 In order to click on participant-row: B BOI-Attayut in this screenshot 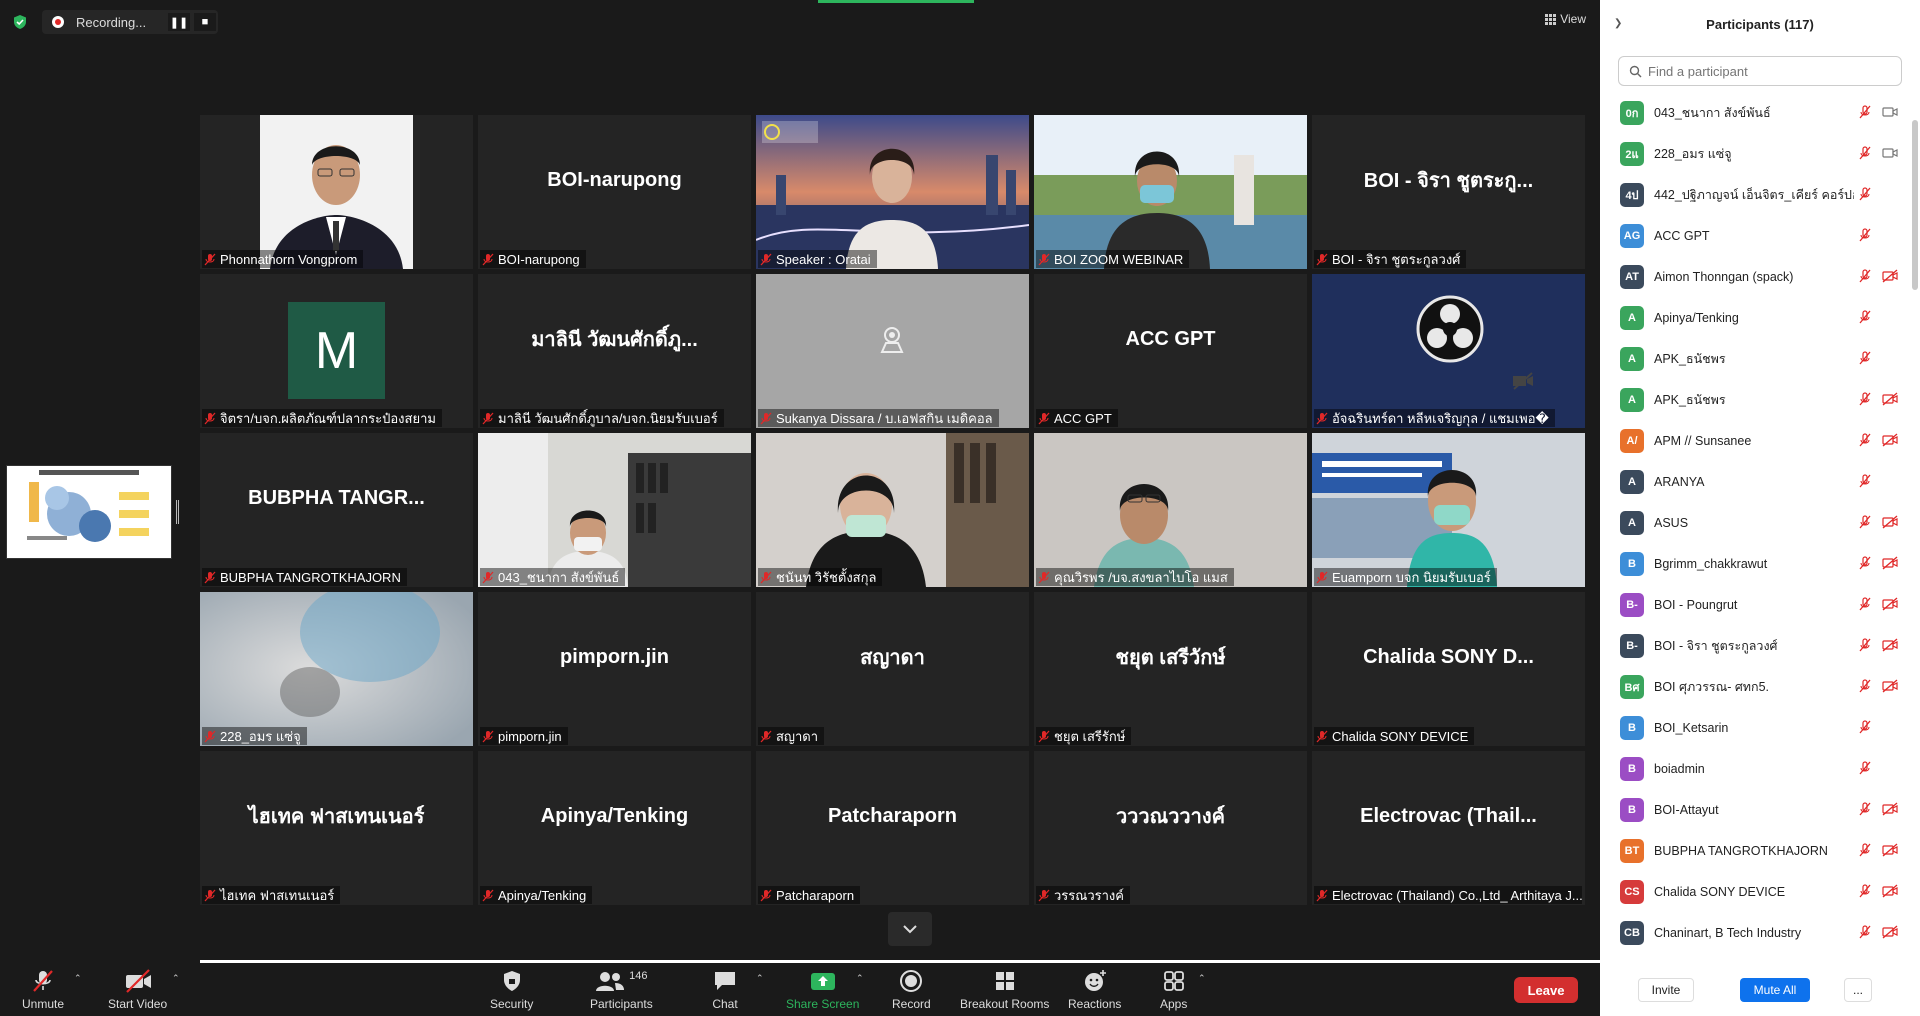, I will do `click(1756, 809)`.